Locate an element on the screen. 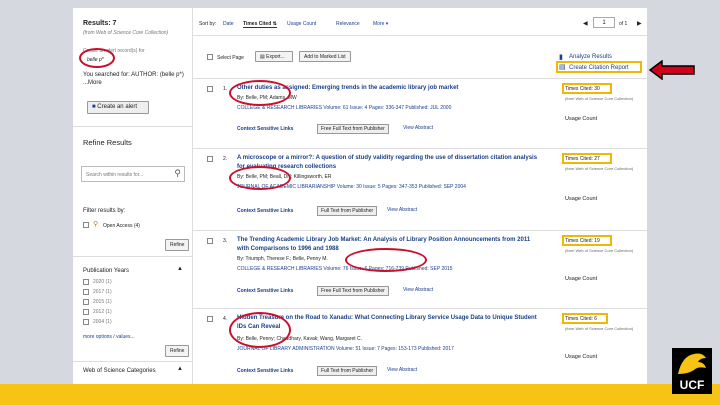  sort-usage-count: Usage Count is located at coordinates (301, 24).